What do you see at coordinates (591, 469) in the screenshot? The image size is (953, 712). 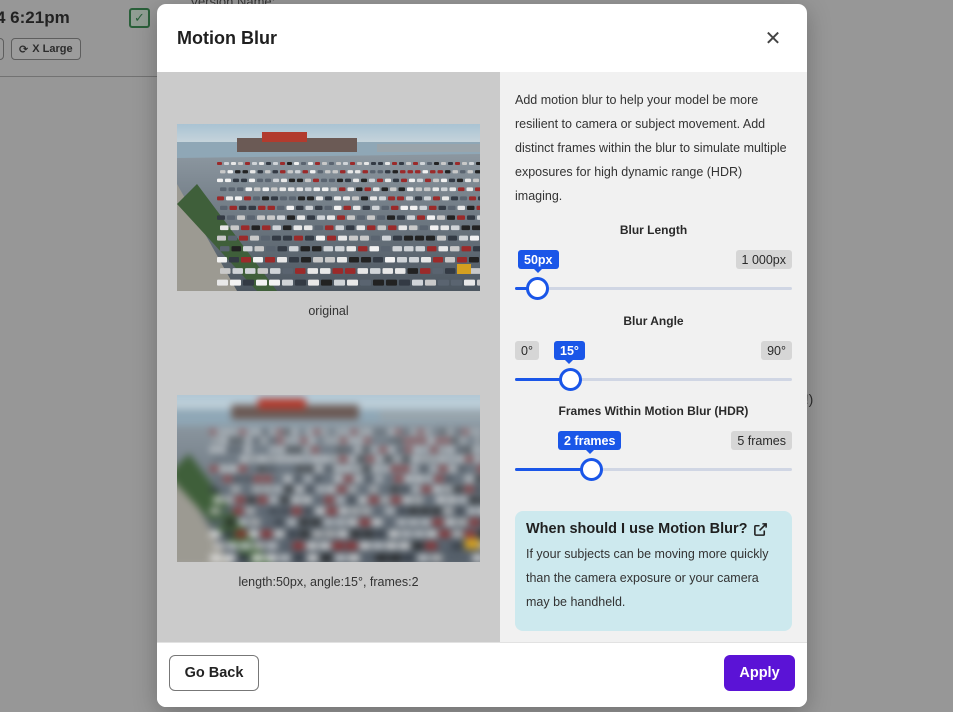 I see `frames-thumb` at bounding box center [591, 469].